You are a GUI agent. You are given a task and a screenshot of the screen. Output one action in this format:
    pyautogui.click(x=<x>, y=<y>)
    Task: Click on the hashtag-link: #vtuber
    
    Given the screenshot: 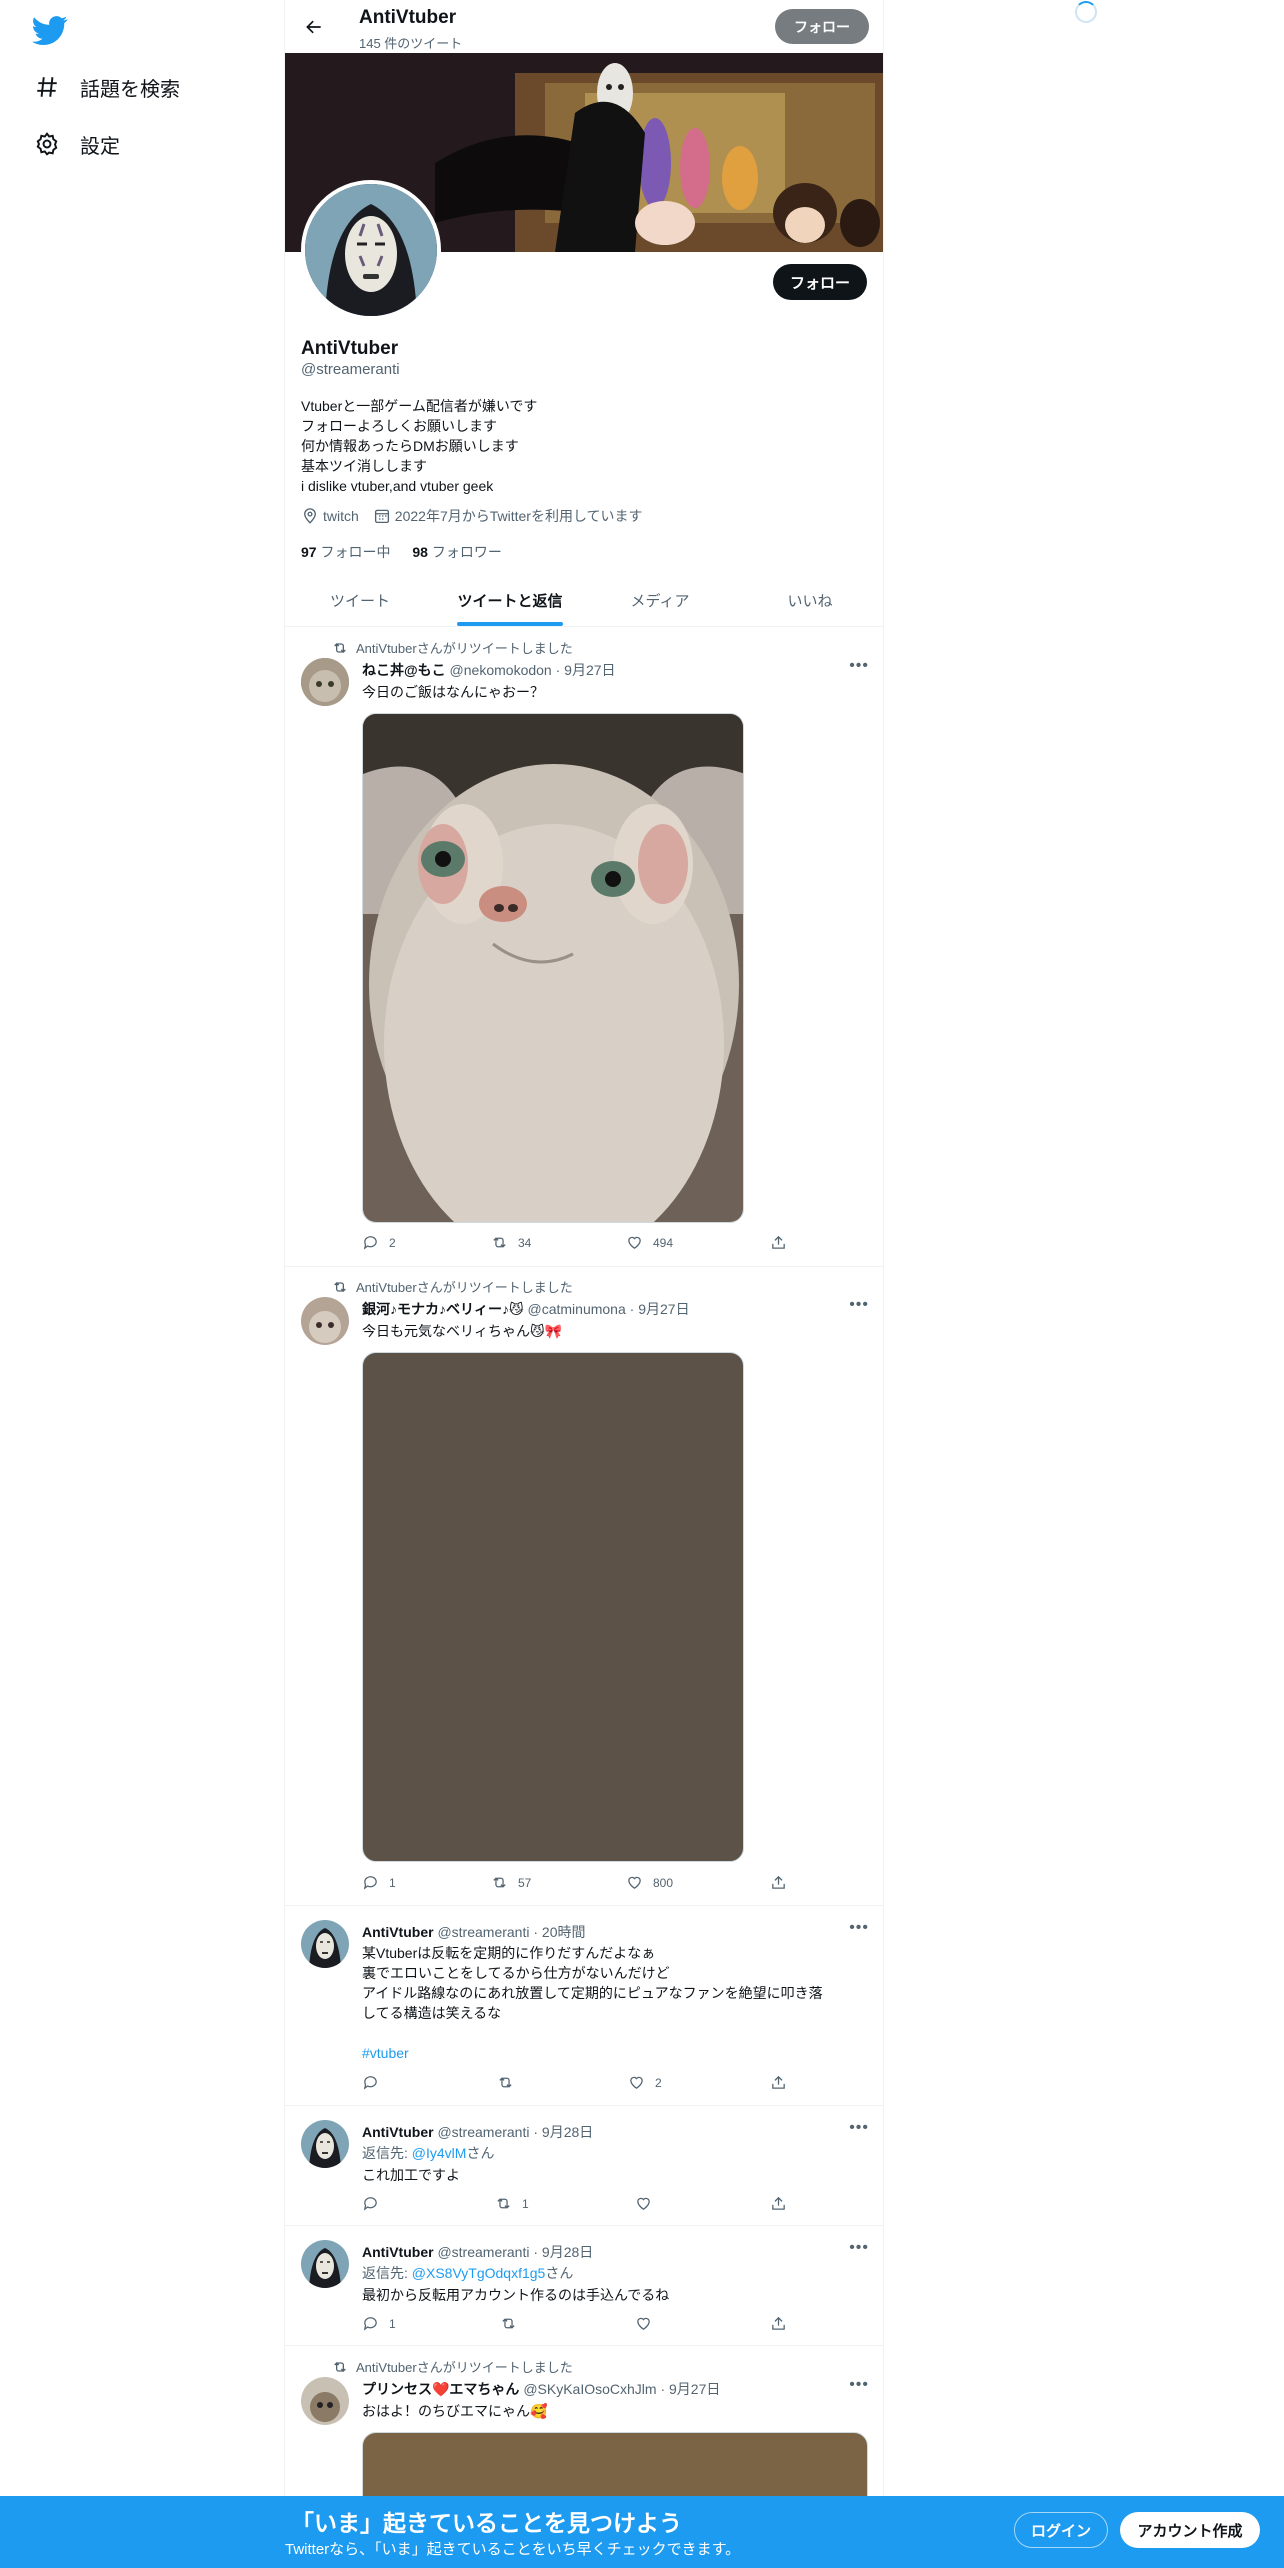 What is the action you would take?
    pyautogui.click(x=592, y=2053)
    